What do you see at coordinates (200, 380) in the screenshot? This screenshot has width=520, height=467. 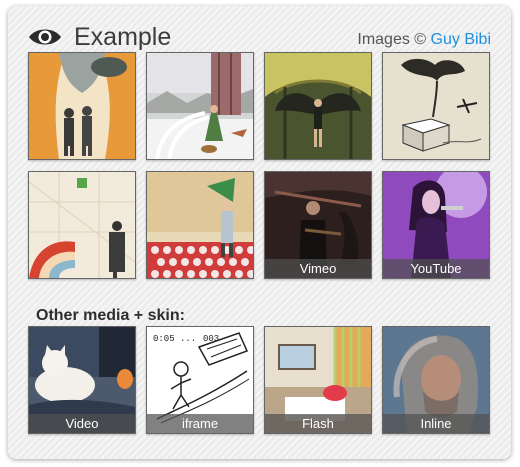 I see `iframe-thumbnail: 0:05 ... 003 iframe` at bounding box center [200, 380].